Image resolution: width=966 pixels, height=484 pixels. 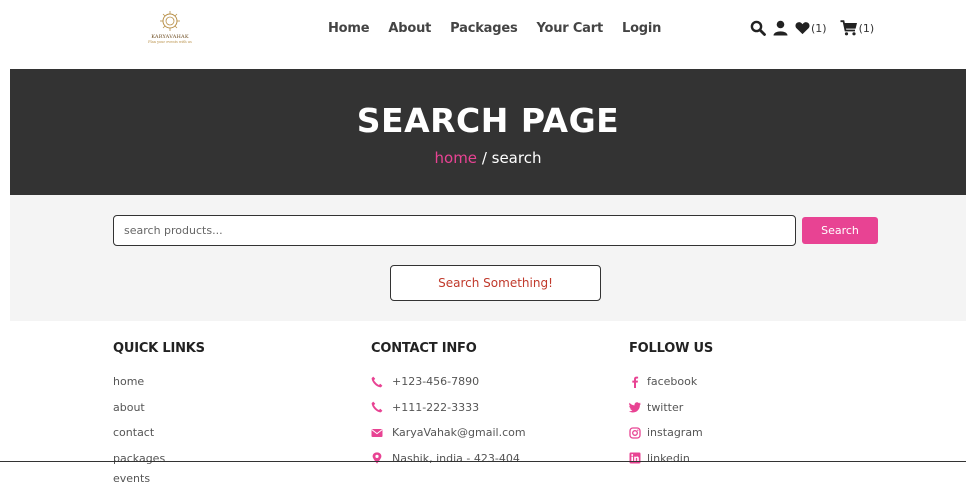 What do you see at coordinates (170, 42) in the screenshot?
I see `logo-tagline: Plan your events with us` at bounding box center [170, 42].